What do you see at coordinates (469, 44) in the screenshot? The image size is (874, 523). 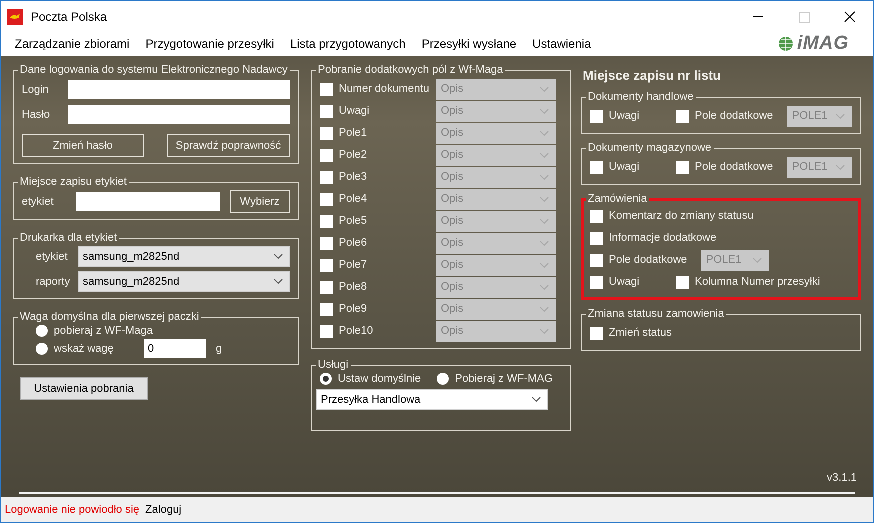 I see `menu-item: Przesyłki wysłane` at bounding box center [469, 44].